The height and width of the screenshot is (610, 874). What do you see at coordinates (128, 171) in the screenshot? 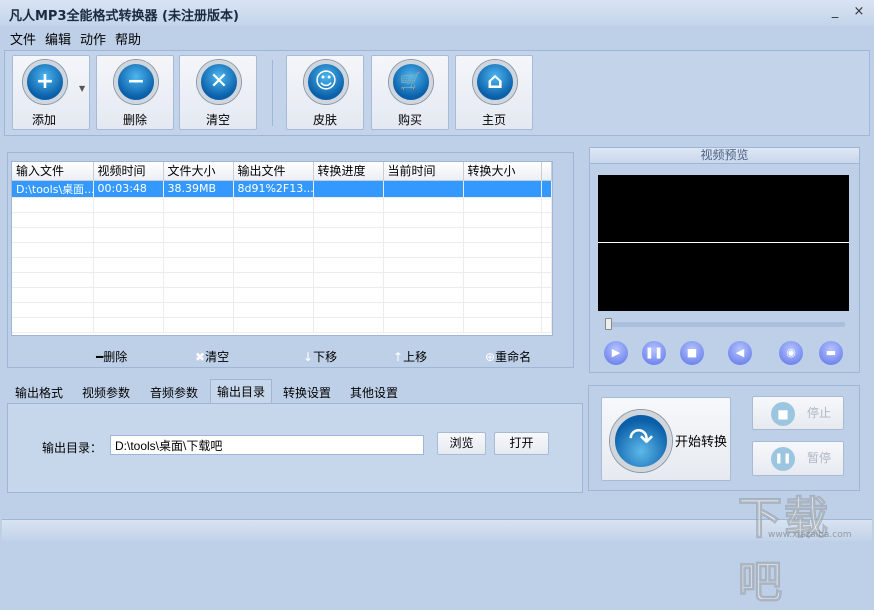
I see `col-video-time: 视频时间` at bounding box center [128, 171].